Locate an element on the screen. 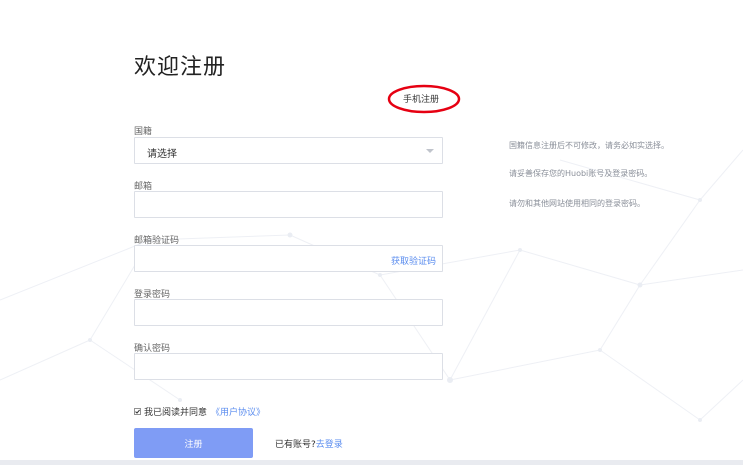 This screenshot has width=743, height=465. confirm-password-field-box is located at coordinates (288, 366).